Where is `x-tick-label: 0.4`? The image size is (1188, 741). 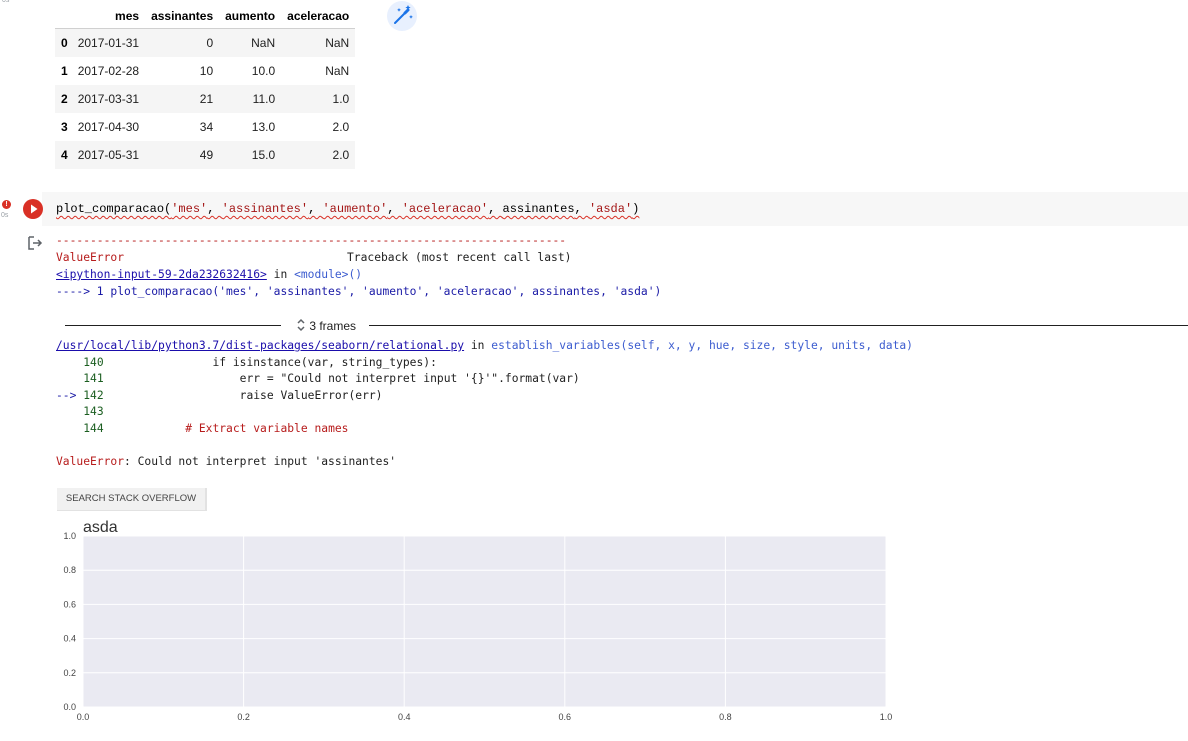
x-tick-label: 0.4 is located at coordinates (404, 717).